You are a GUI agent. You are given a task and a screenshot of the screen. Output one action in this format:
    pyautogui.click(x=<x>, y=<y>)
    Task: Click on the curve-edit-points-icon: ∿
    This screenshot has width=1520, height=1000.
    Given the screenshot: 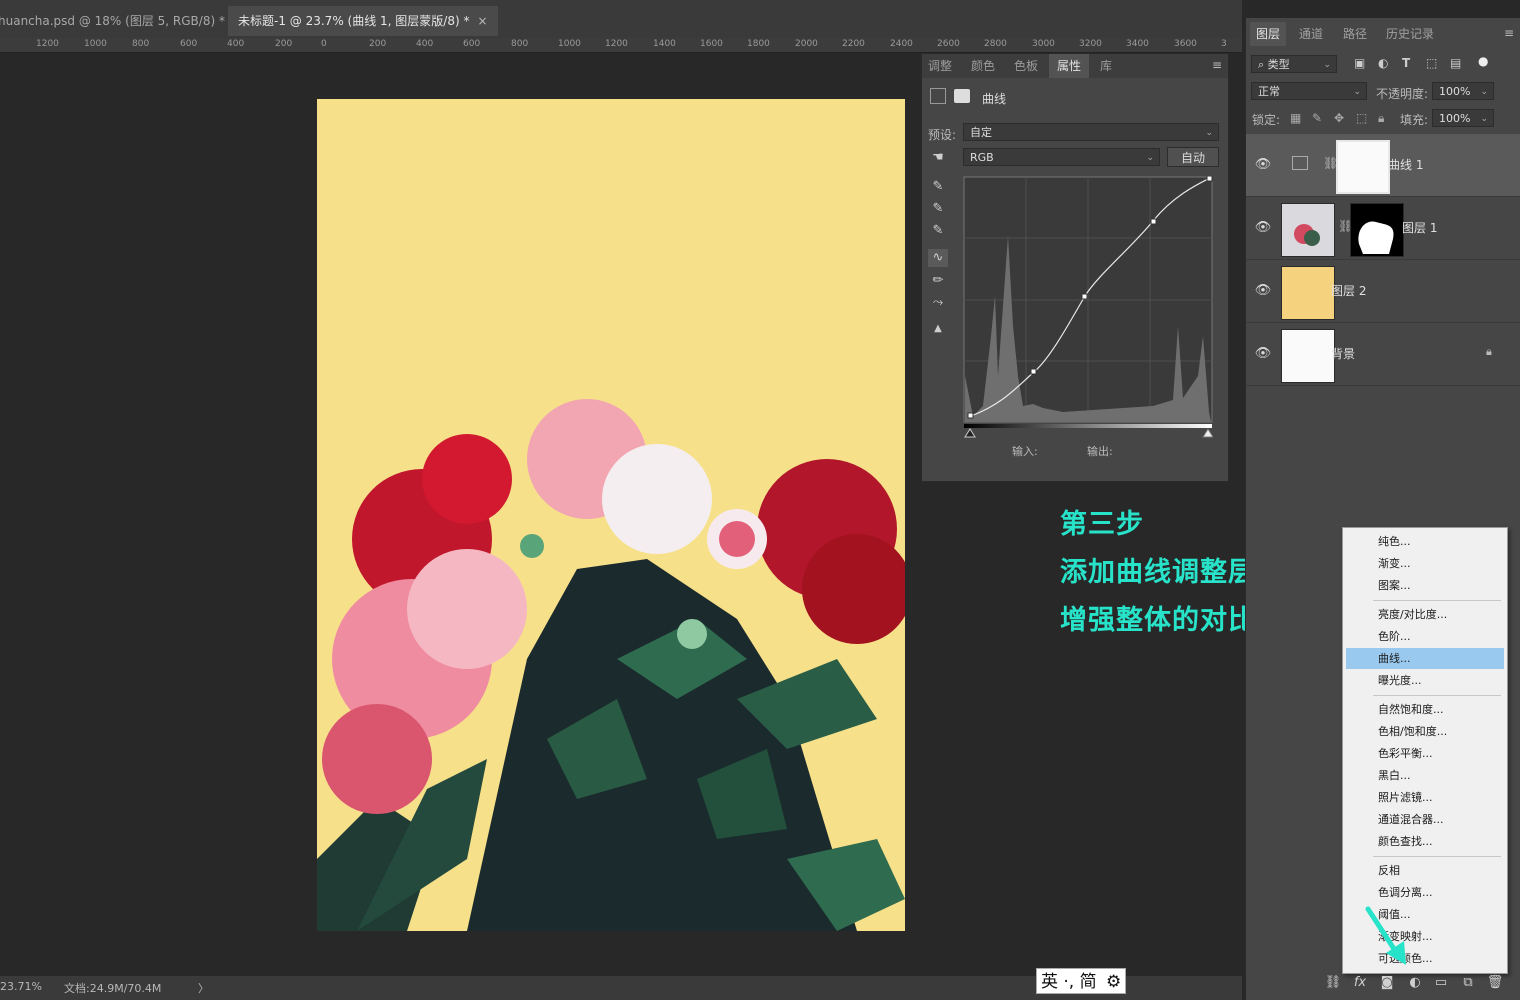 What is the action you would take?
    pyautogui.click(x=938, y=258)
    